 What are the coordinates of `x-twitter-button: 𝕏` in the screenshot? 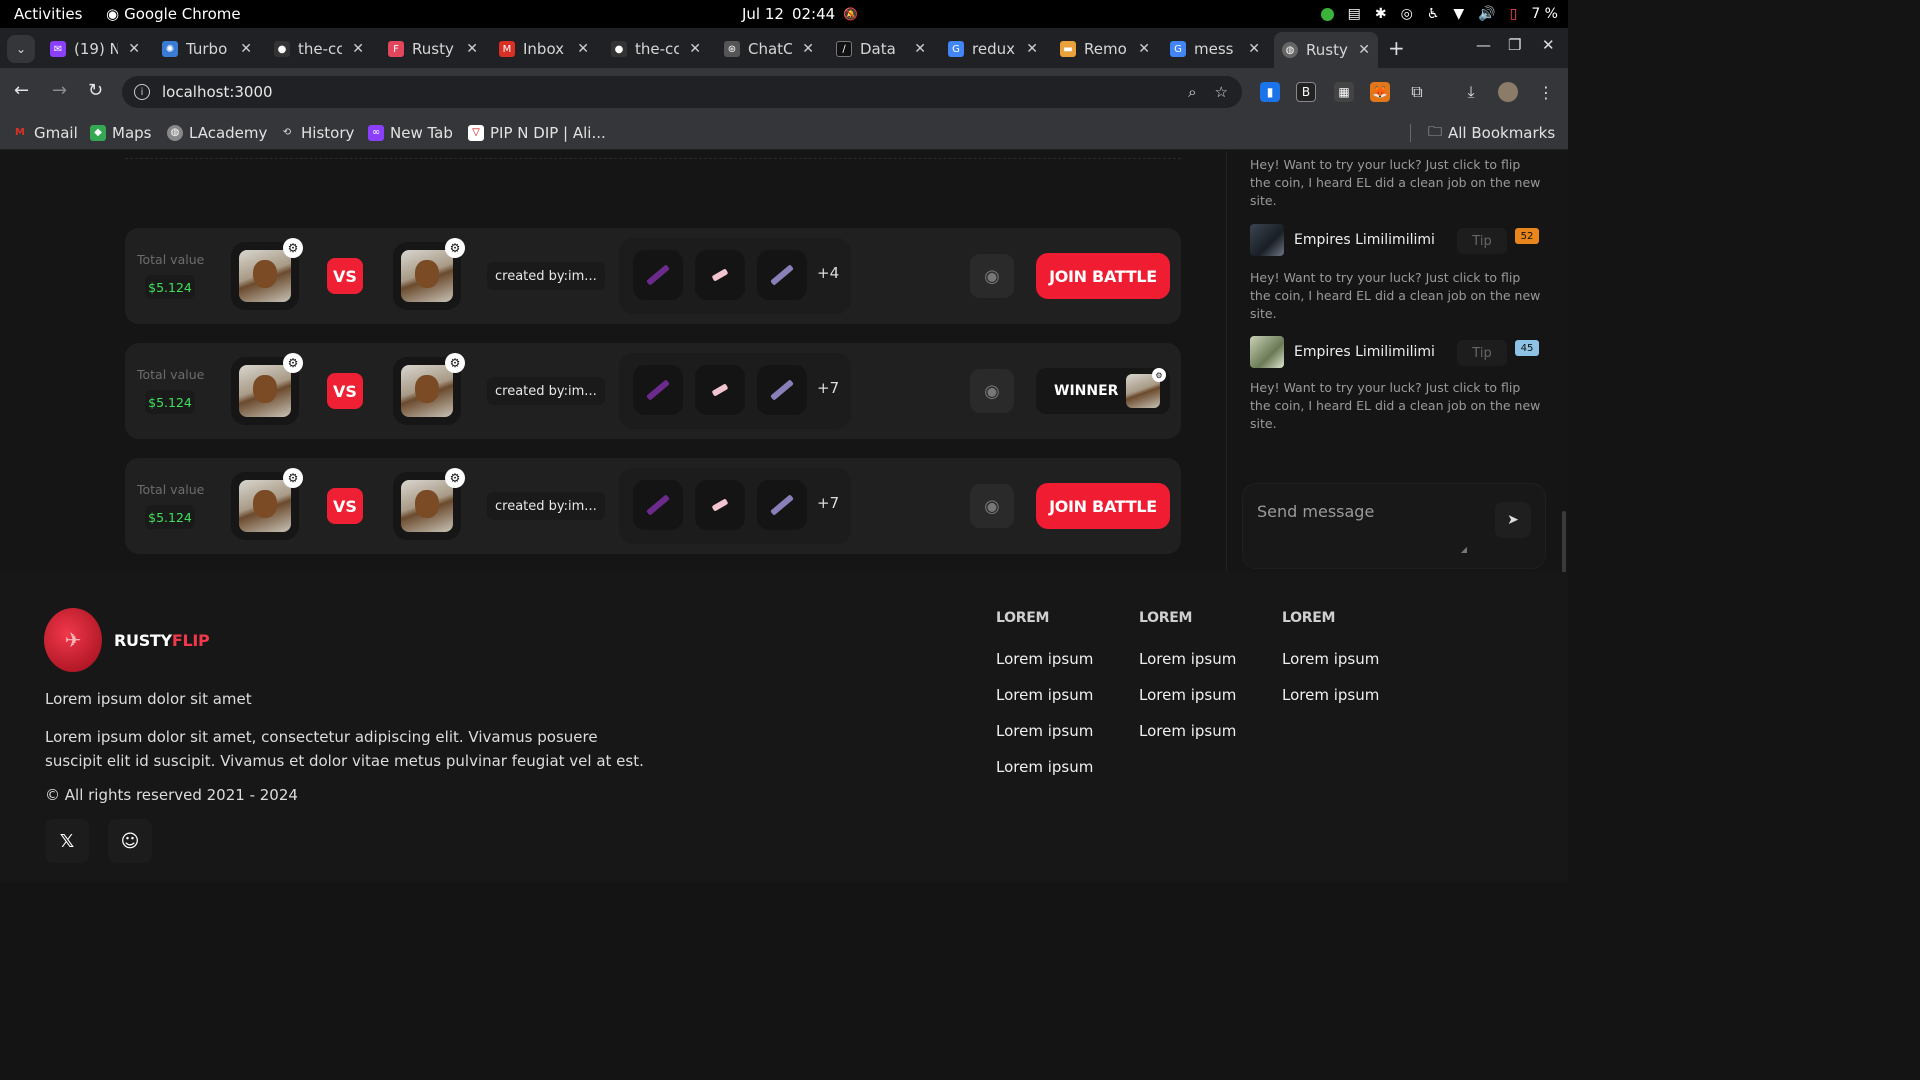 It's located at (67, 841).